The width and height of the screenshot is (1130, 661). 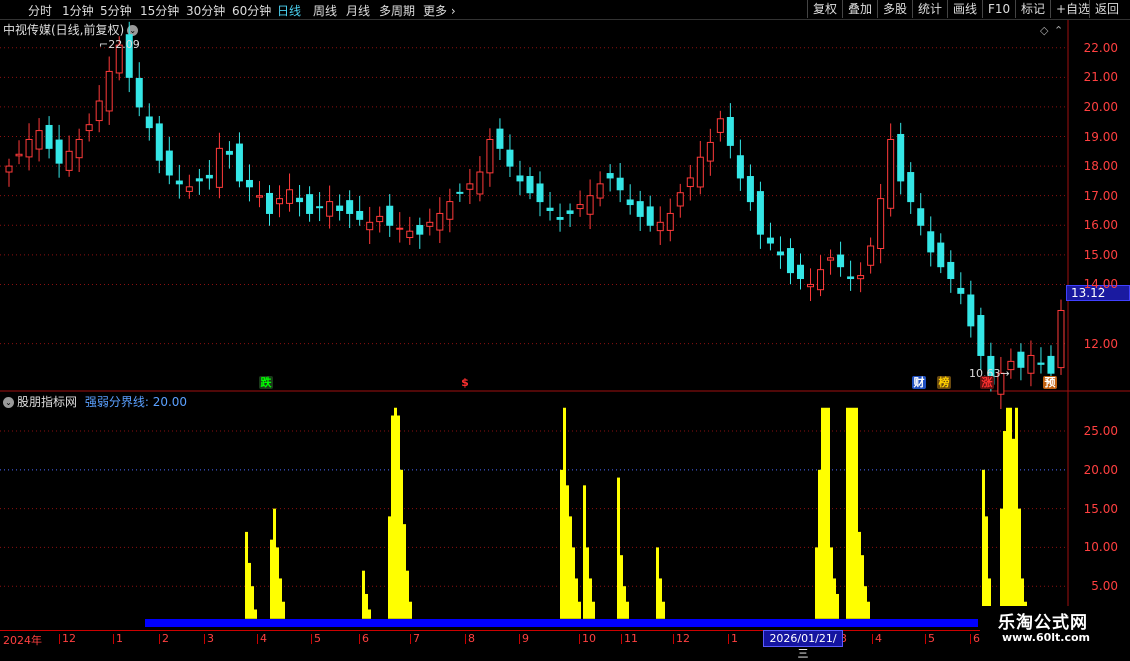 I want to click on signal-marker: 预, so click(x=1050, y=382).